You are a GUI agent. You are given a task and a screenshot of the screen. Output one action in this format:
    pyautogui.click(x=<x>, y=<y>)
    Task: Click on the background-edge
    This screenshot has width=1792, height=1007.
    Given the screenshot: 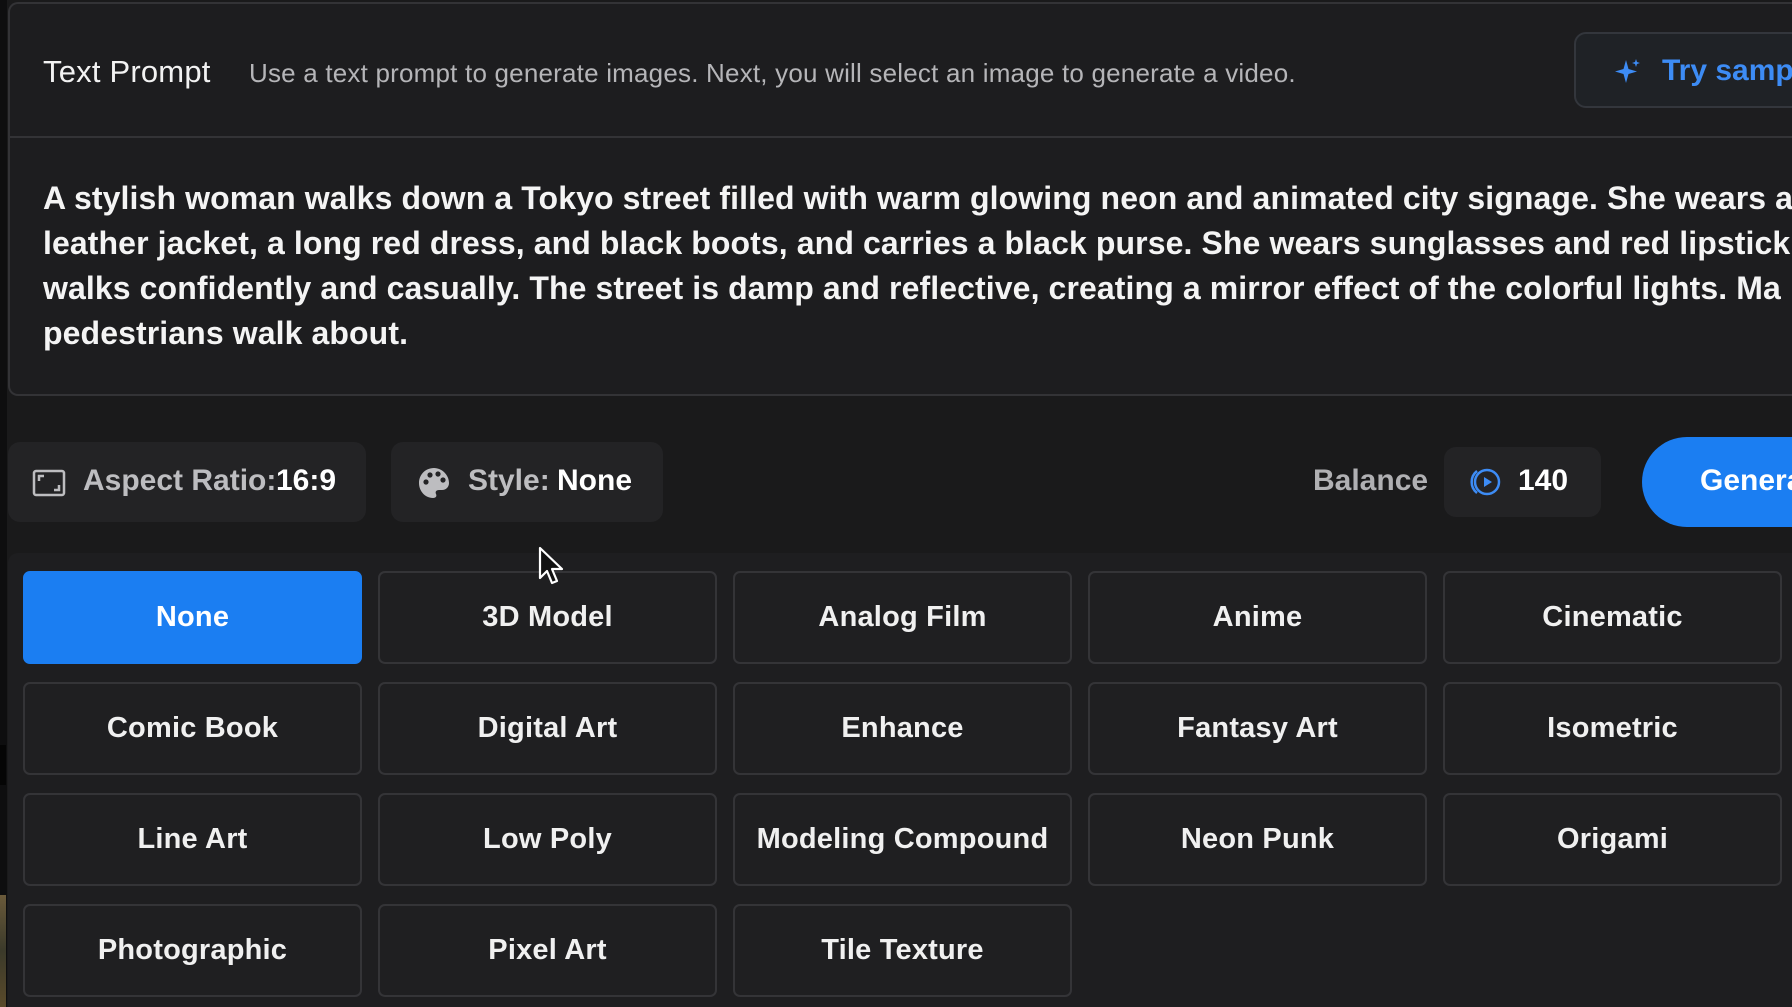 What is the action you would take?
    pyautogui.click(x=3, y=503)
    